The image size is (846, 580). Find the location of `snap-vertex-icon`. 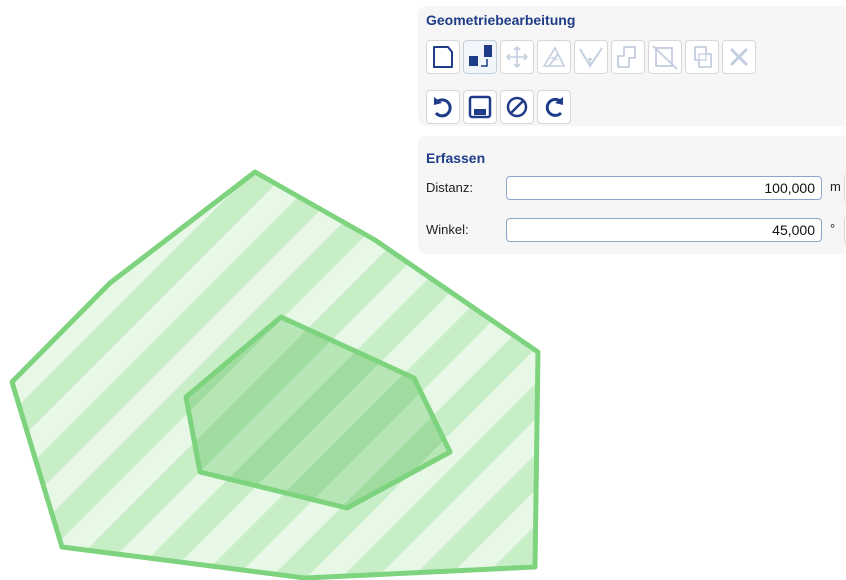

snap-vertex-icon is located at coordinates (480, 56).